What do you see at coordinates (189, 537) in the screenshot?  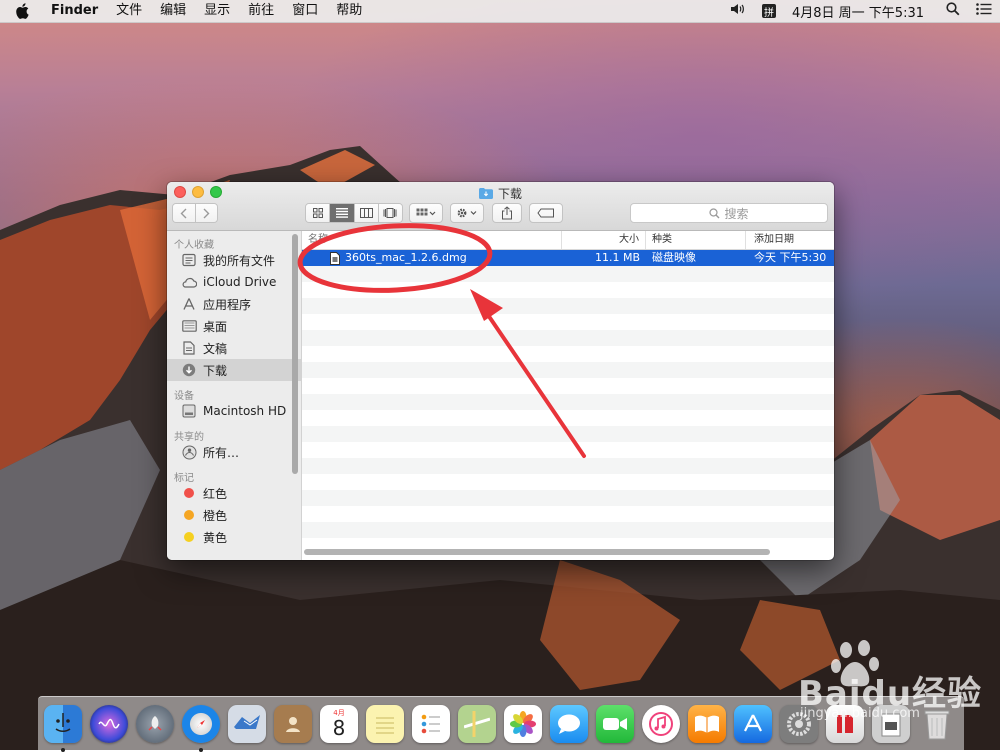 I see `yellow-tag-dot-icon` at bounding box center [189, 537].